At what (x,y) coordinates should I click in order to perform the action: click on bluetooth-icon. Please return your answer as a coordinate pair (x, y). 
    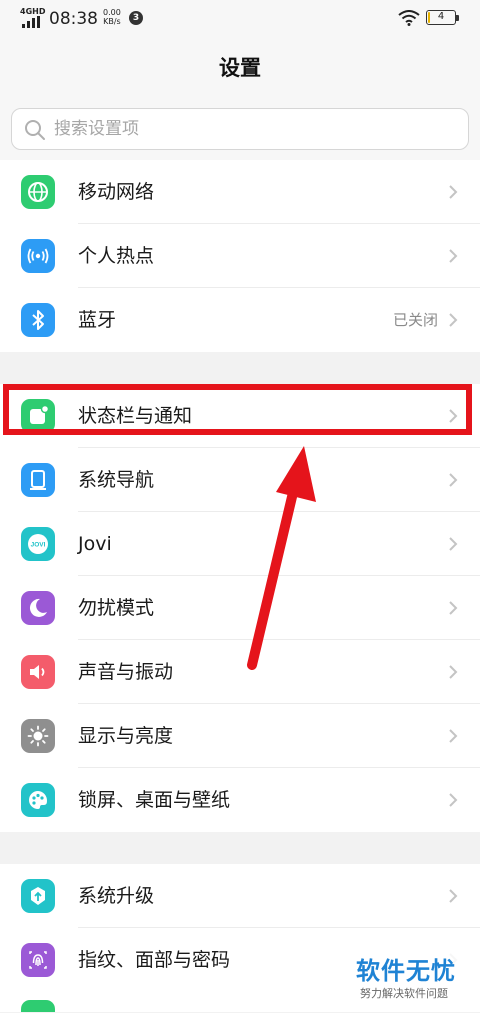
    Looking at the image, I should click on (38, 320).